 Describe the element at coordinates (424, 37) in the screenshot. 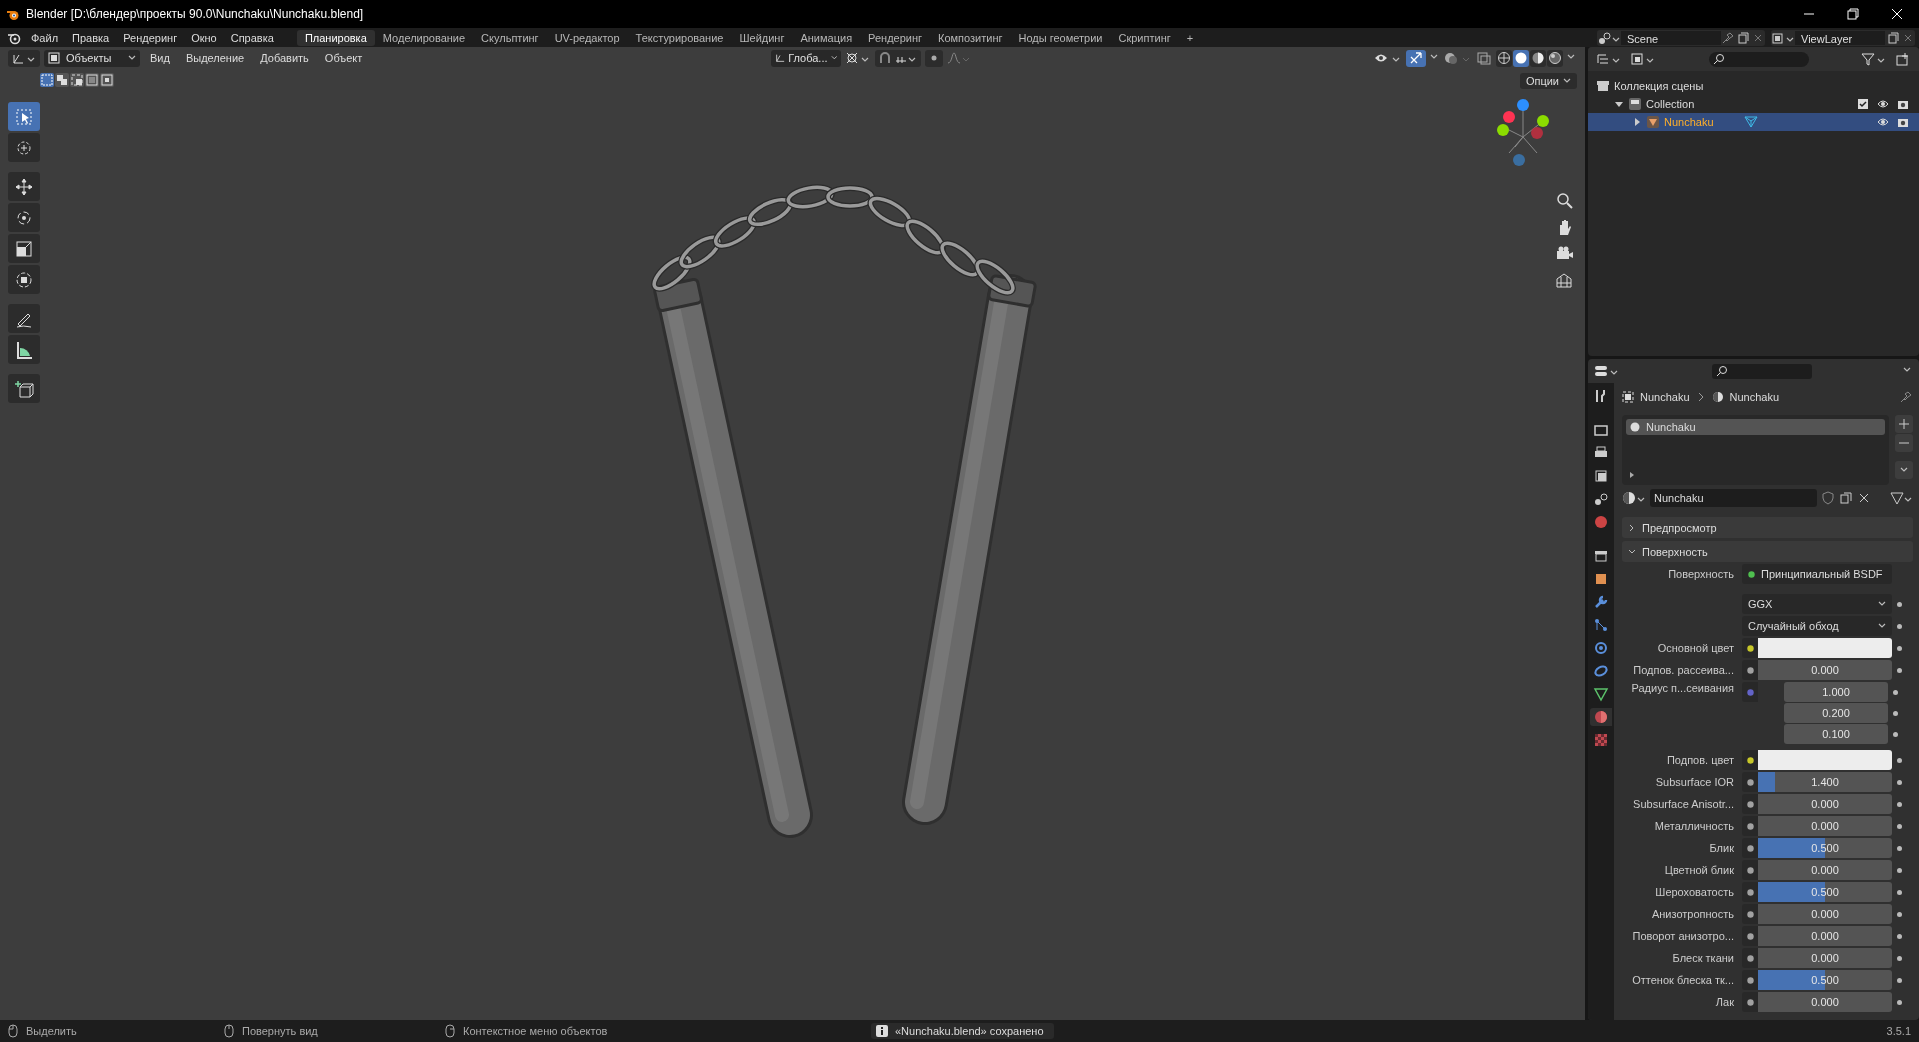

I see `workspace-tab: Моделирование` at that location.